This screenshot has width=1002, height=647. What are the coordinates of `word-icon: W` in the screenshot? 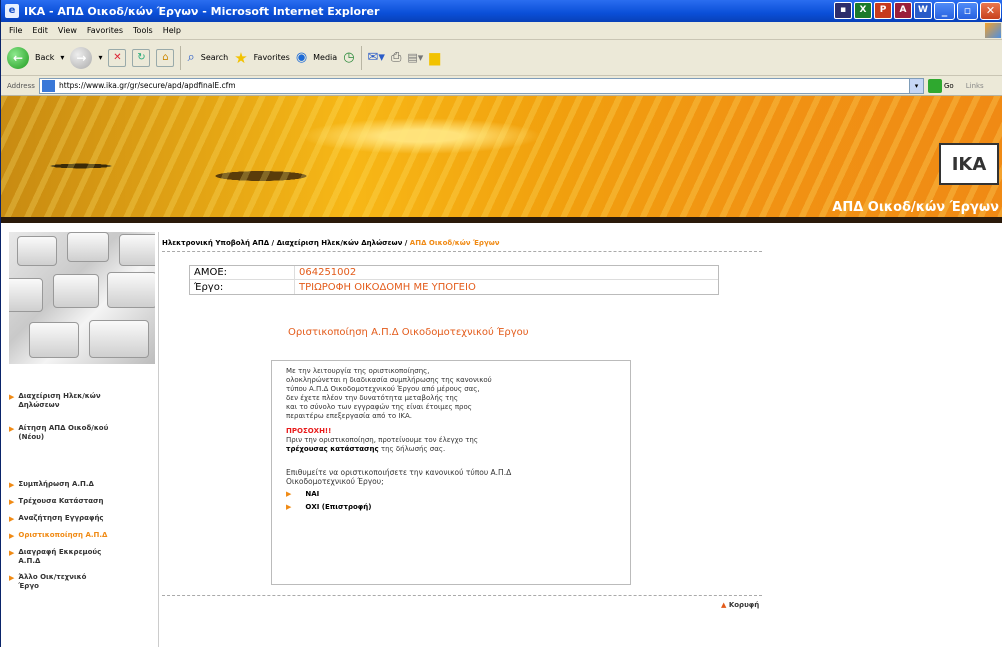 It's located at (923, 10).